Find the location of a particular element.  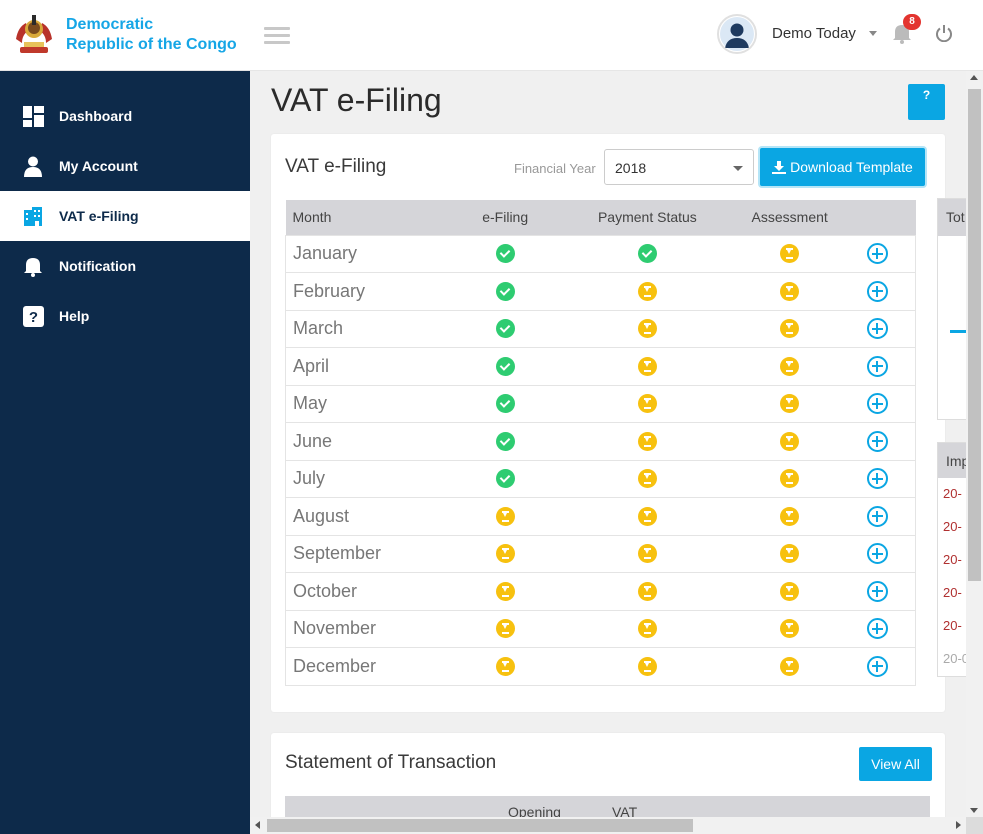

building-icon is located at coordinates (33, 216).